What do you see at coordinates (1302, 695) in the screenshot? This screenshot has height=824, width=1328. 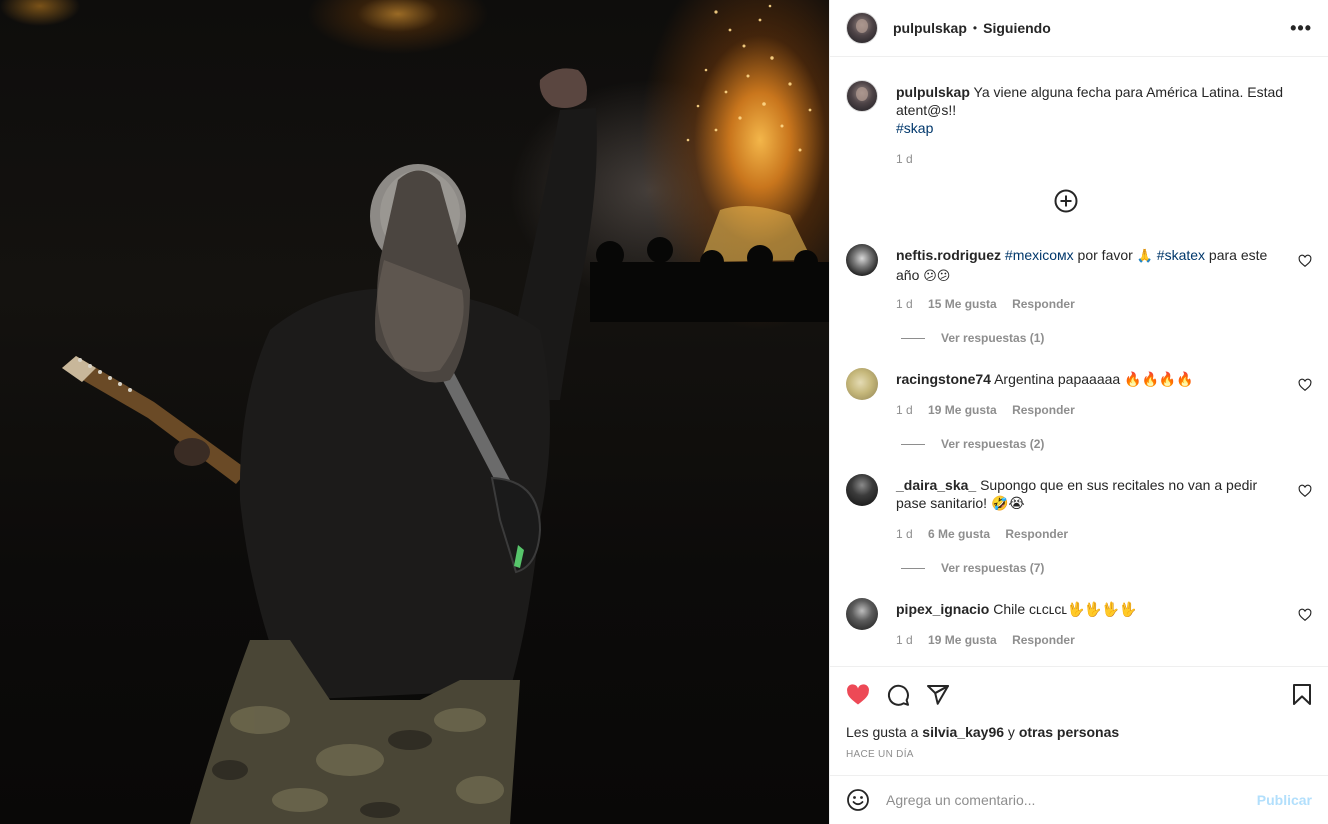 I see `bookmark-icon` at bounding box center [1302, 695].